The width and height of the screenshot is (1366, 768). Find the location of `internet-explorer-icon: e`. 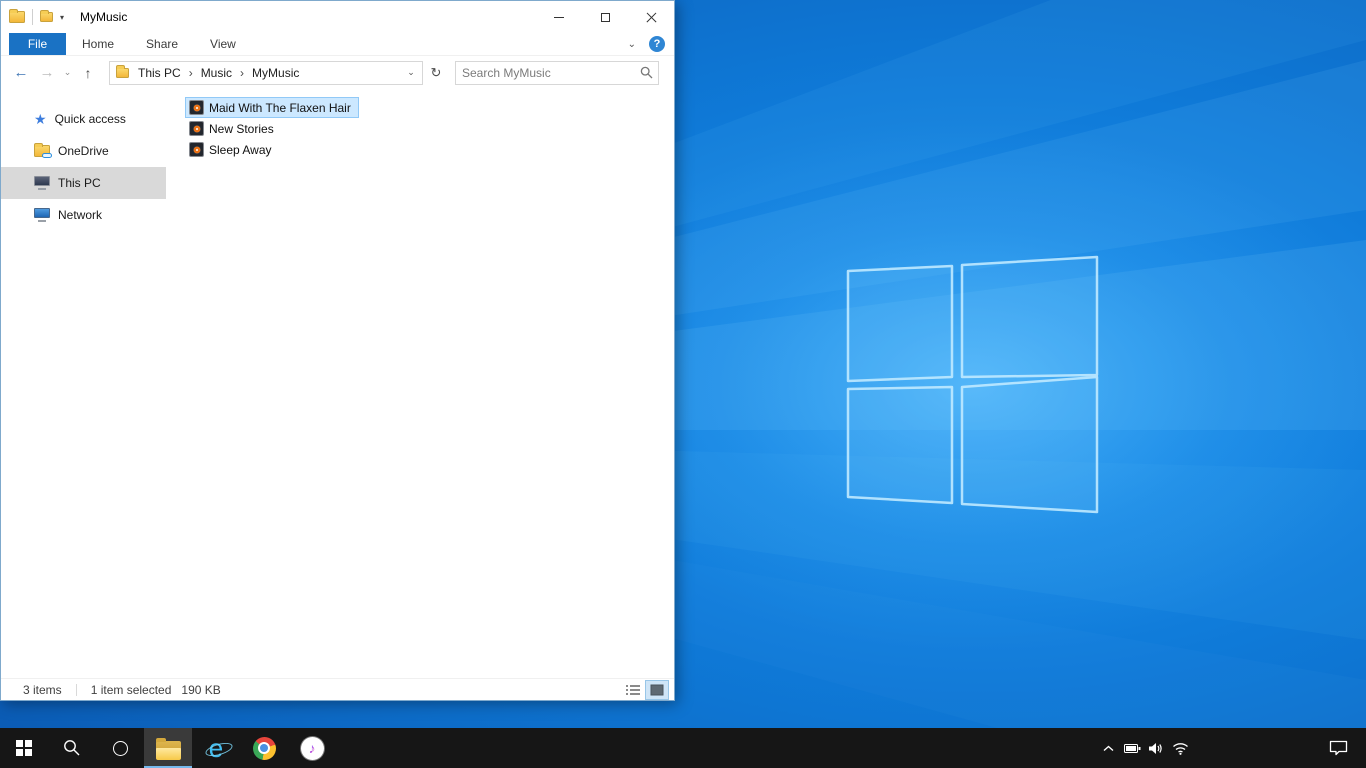

internet-explorer-icon: e is located at coordinates (216, 748).